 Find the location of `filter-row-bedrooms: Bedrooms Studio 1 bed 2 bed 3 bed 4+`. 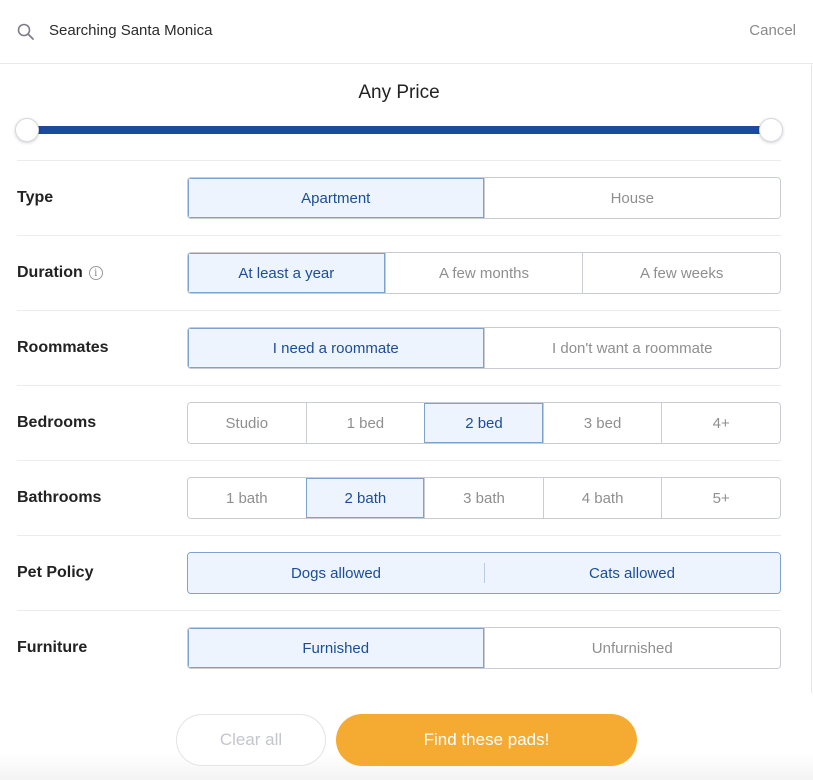

filter-row-bedrooms: Bedrooms Studio 1 bed 2 bed 3 bed 4+ is located at coordinates (399, 422).